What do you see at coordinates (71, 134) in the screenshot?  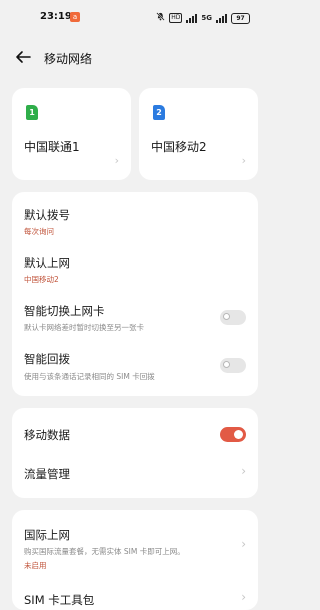 I see `sim-card-1: 1 中国联通1 ›` at bounding box center [71, 134].